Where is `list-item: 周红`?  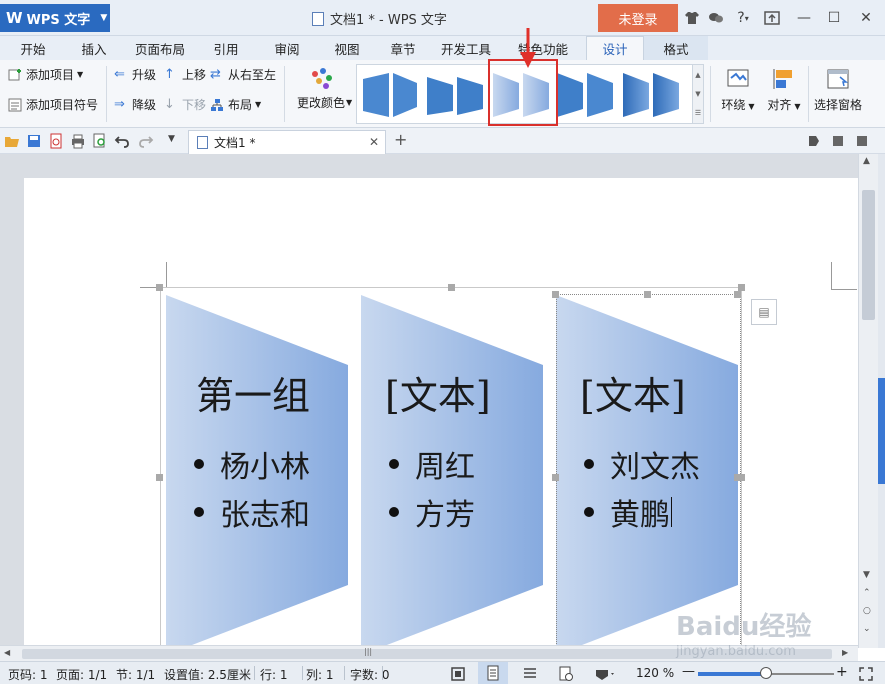
list-item: 周红 is located at coordinates (432, 464).